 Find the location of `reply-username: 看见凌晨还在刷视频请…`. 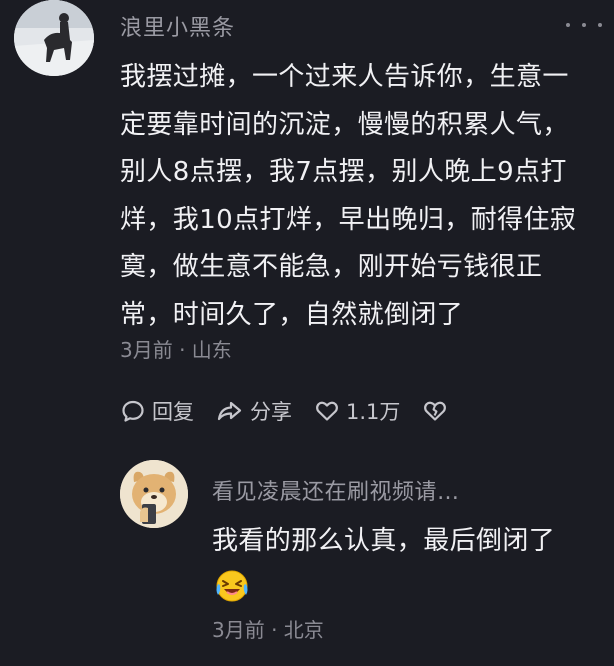

reply-username: 看见凌晨还在刷视频请… is located at coordinates (336, 490).